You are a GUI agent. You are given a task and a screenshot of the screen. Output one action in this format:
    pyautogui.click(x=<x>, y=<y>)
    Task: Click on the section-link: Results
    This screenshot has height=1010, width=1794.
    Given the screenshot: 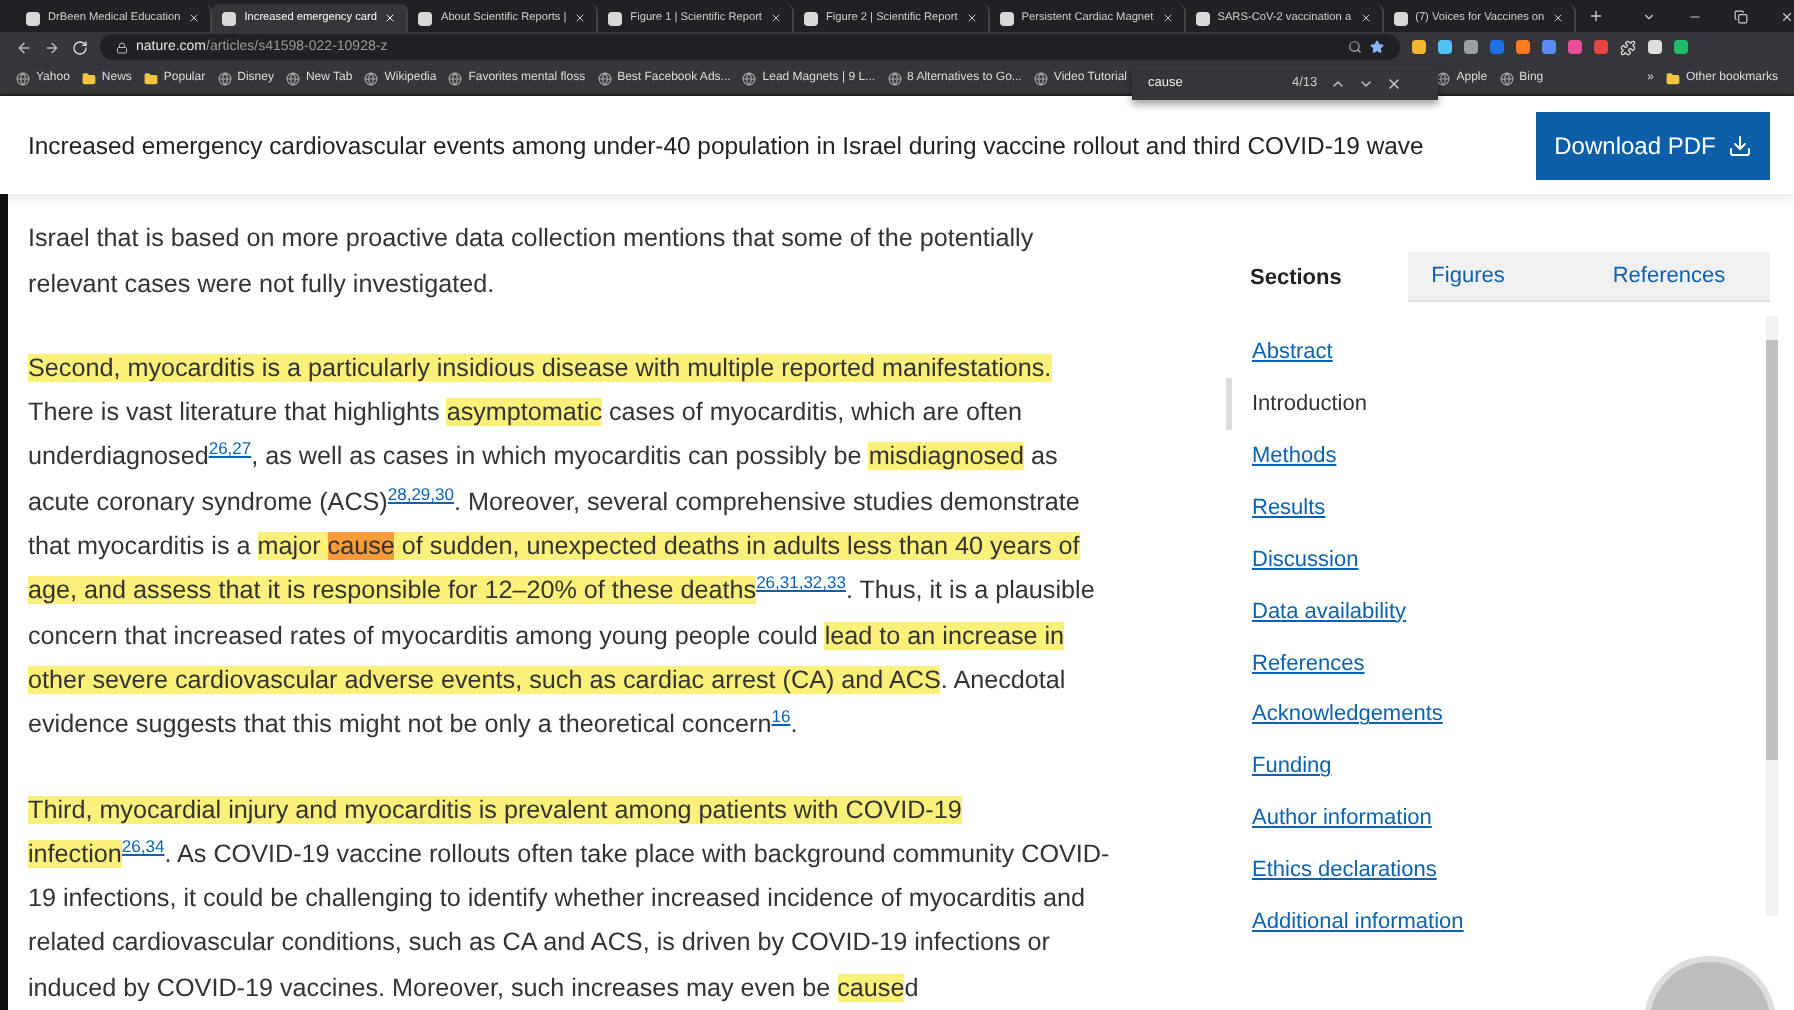 What is the action you would take?
    pyautogui.click(x=1498, y=507)
    